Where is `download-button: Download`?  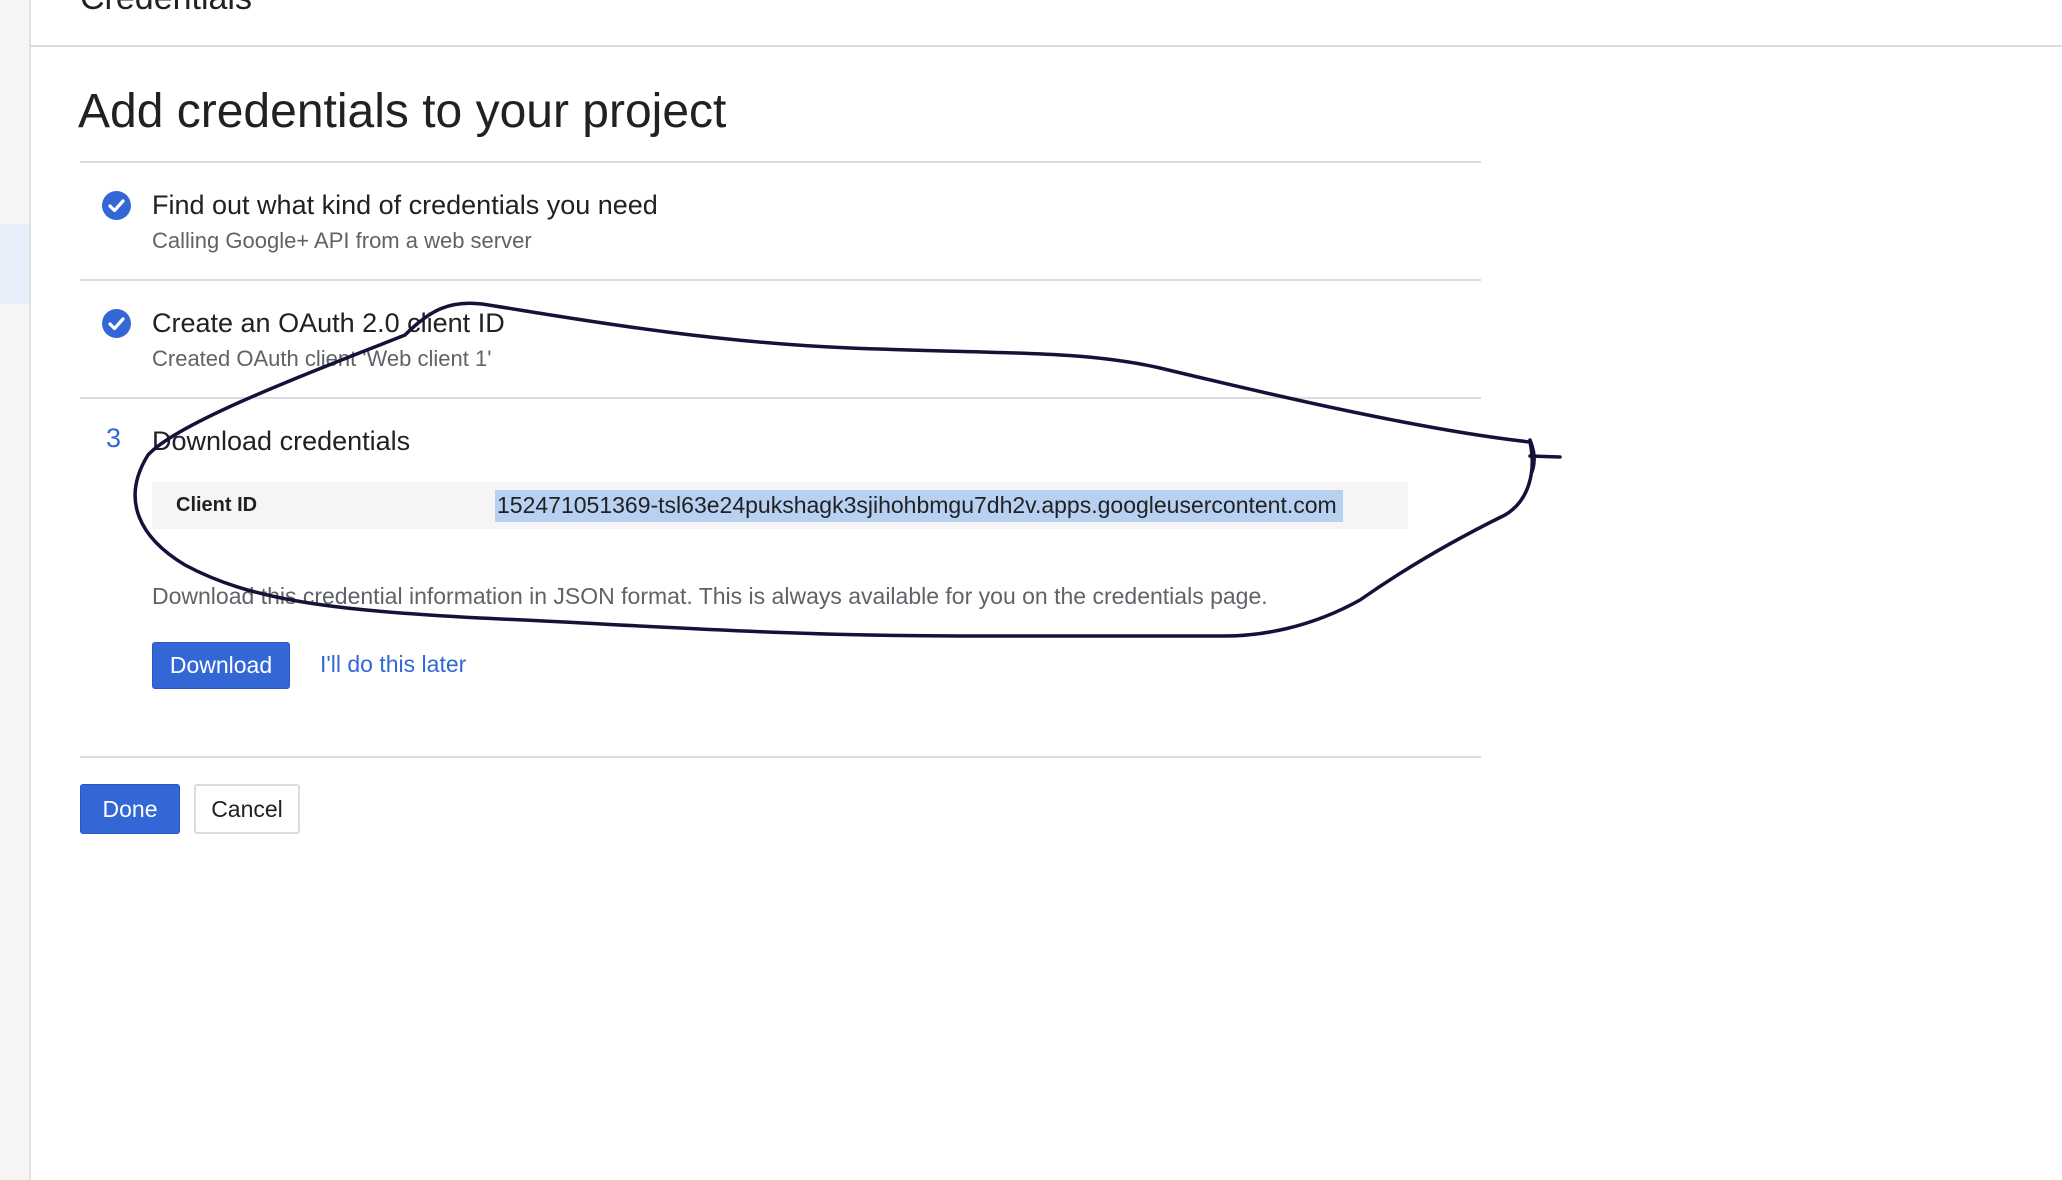 download-button: Download is located at coordinates (221, 665).